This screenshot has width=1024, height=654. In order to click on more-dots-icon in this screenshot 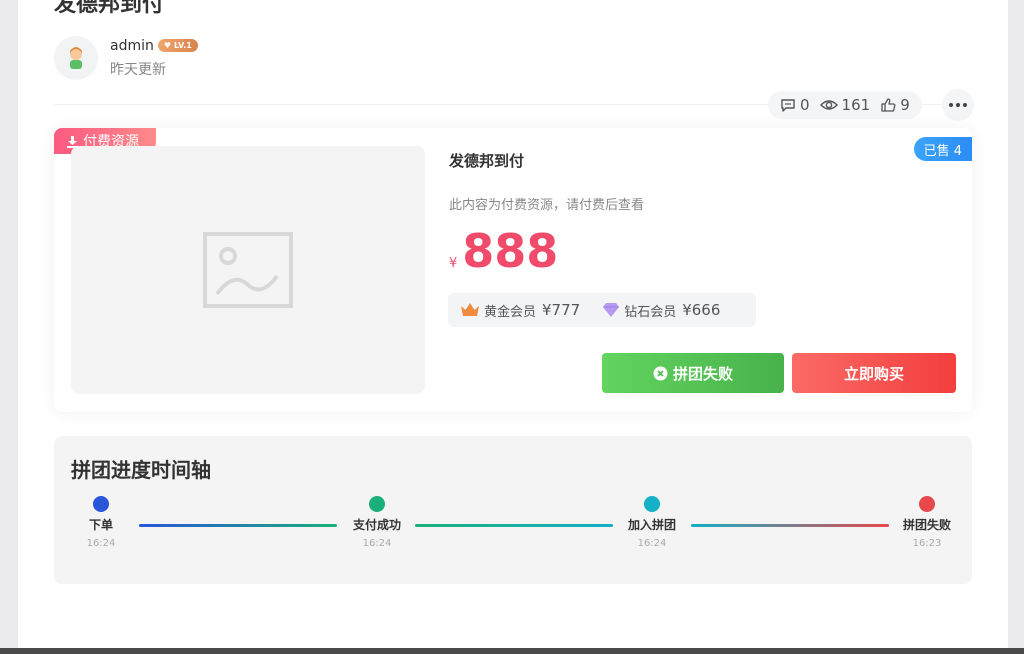, I will do `click(958, 105)`.